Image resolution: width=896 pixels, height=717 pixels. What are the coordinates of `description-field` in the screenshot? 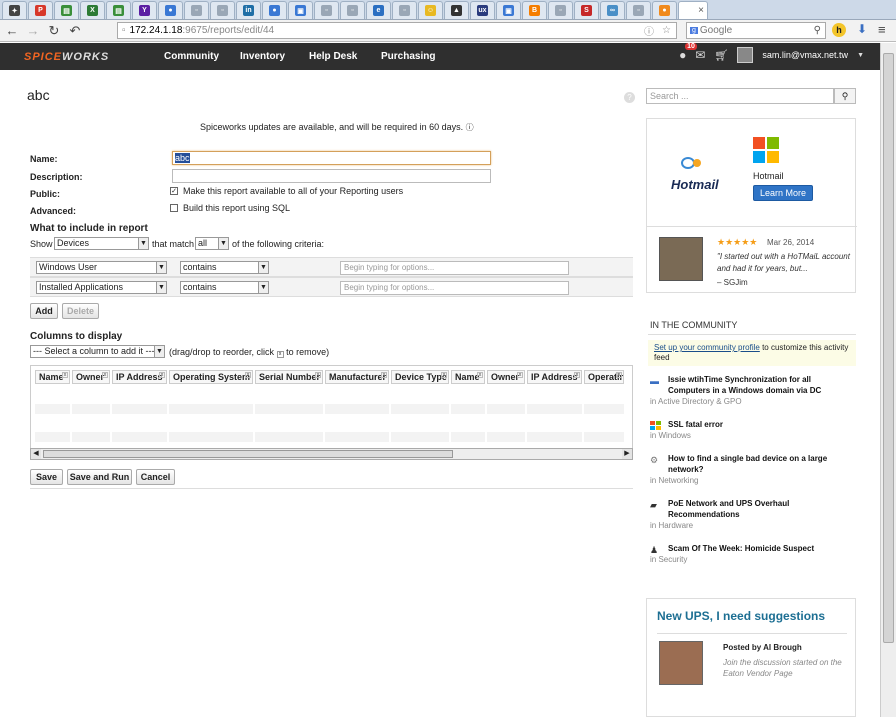 It's located at (331, 176).